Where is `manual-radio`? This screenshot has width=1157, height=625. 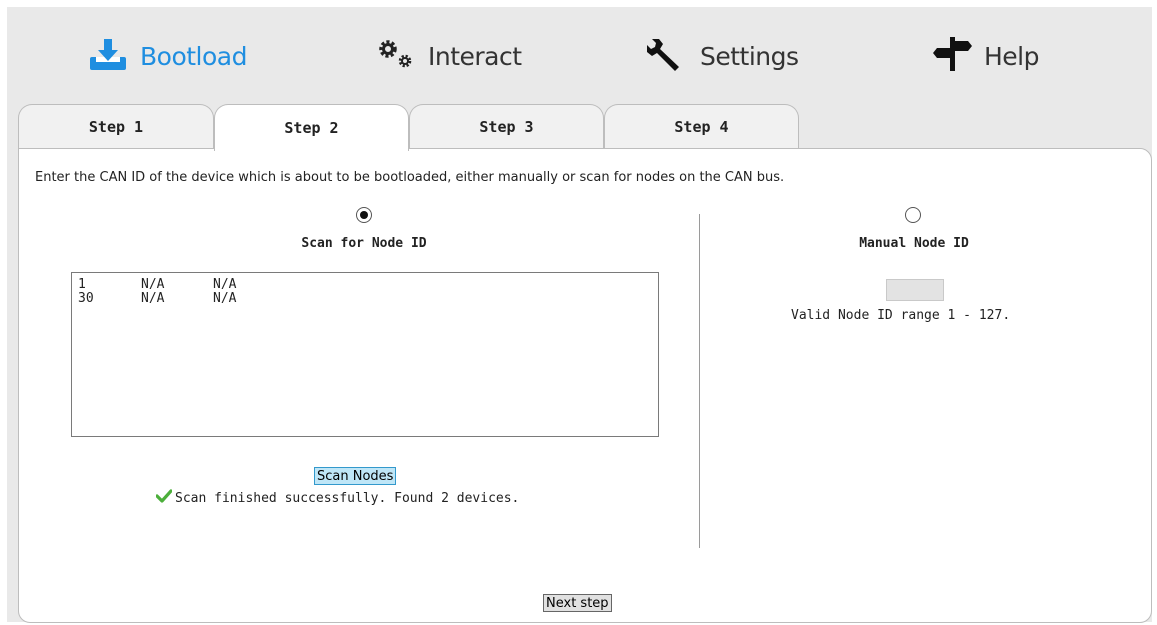
manual-radio is located at coordinates (913, 215).